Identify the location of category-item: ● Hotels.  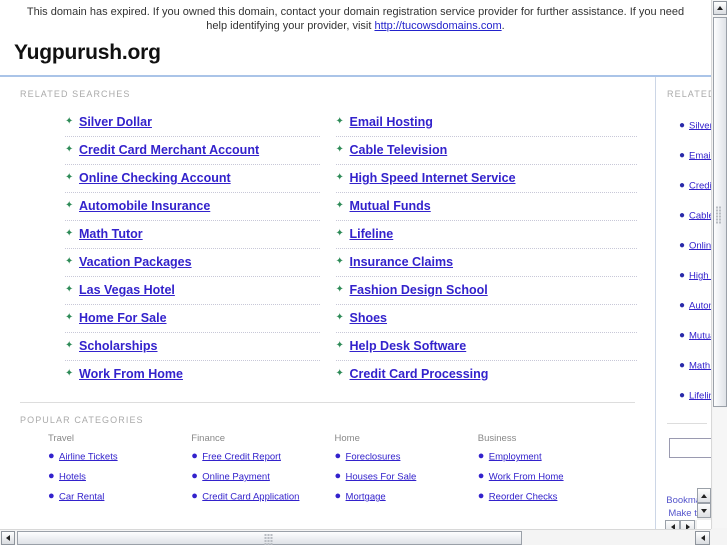
(119, 477).